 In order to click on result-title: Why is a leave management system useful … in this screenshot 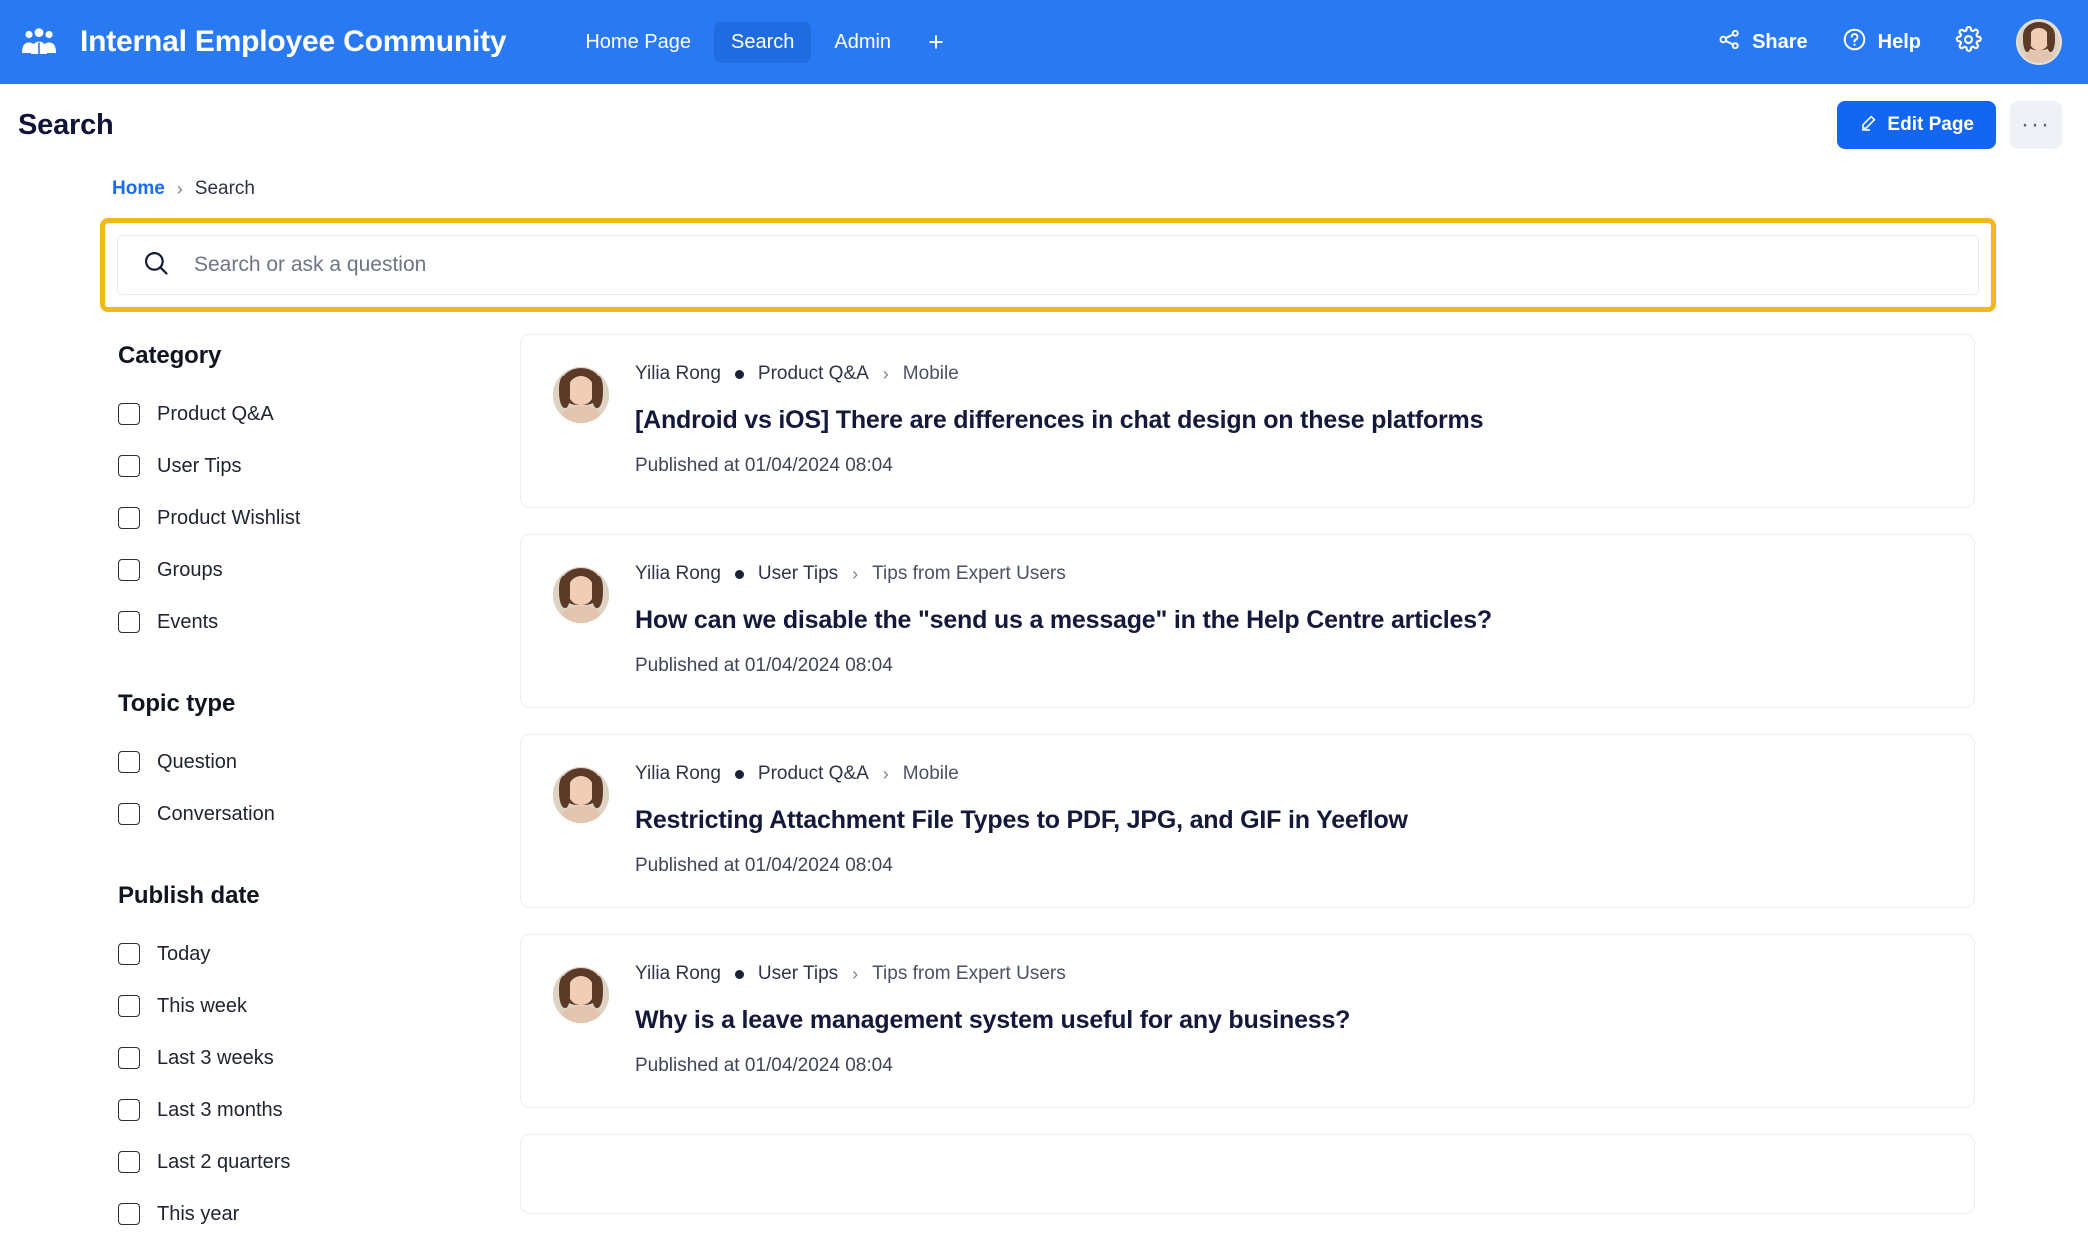, I will do `click(1288, 1020)`.